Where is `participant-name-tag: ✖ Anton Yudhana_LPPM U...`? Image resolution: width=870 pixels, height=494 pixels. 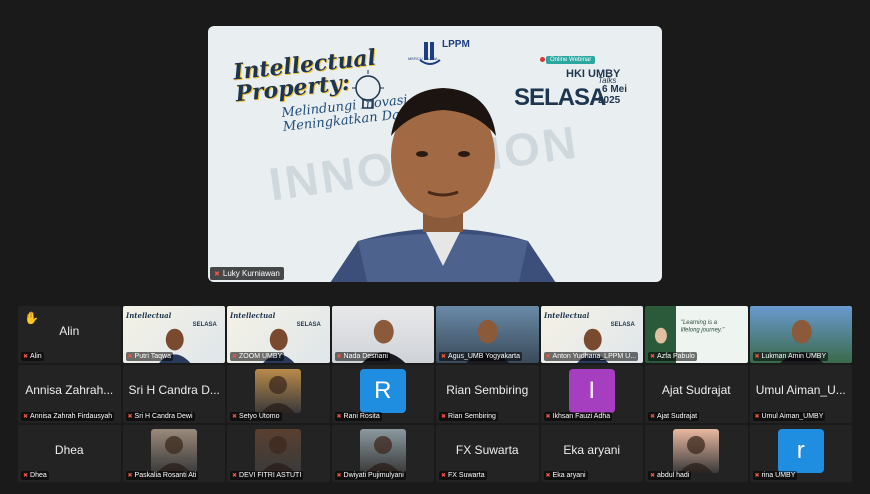 participant-name-tag: ✖ Anton Yudhana_LPPM U... is located at coordinates (591, 357).